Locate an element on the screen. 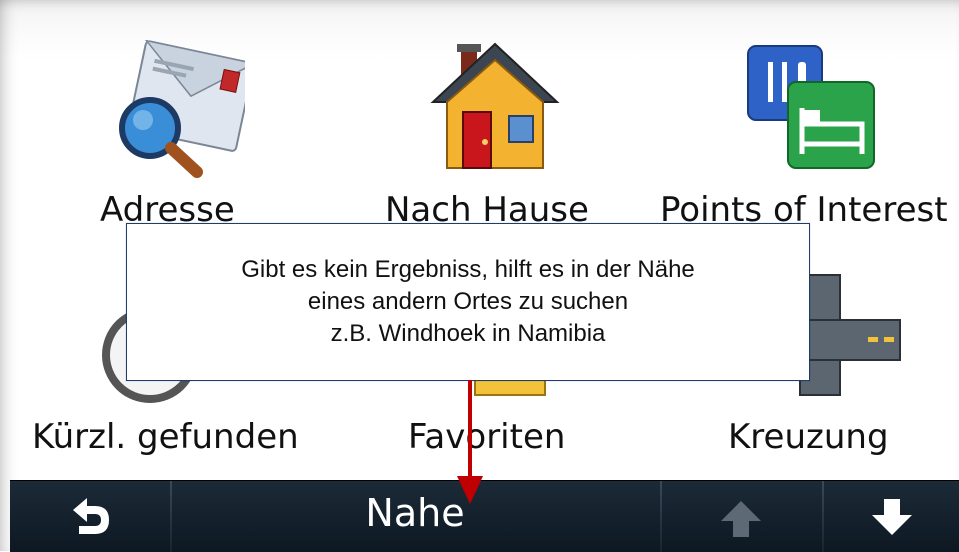 The image size is (959, 552). menu-item-adresse: Adresse is located at coordinates (175, 135).